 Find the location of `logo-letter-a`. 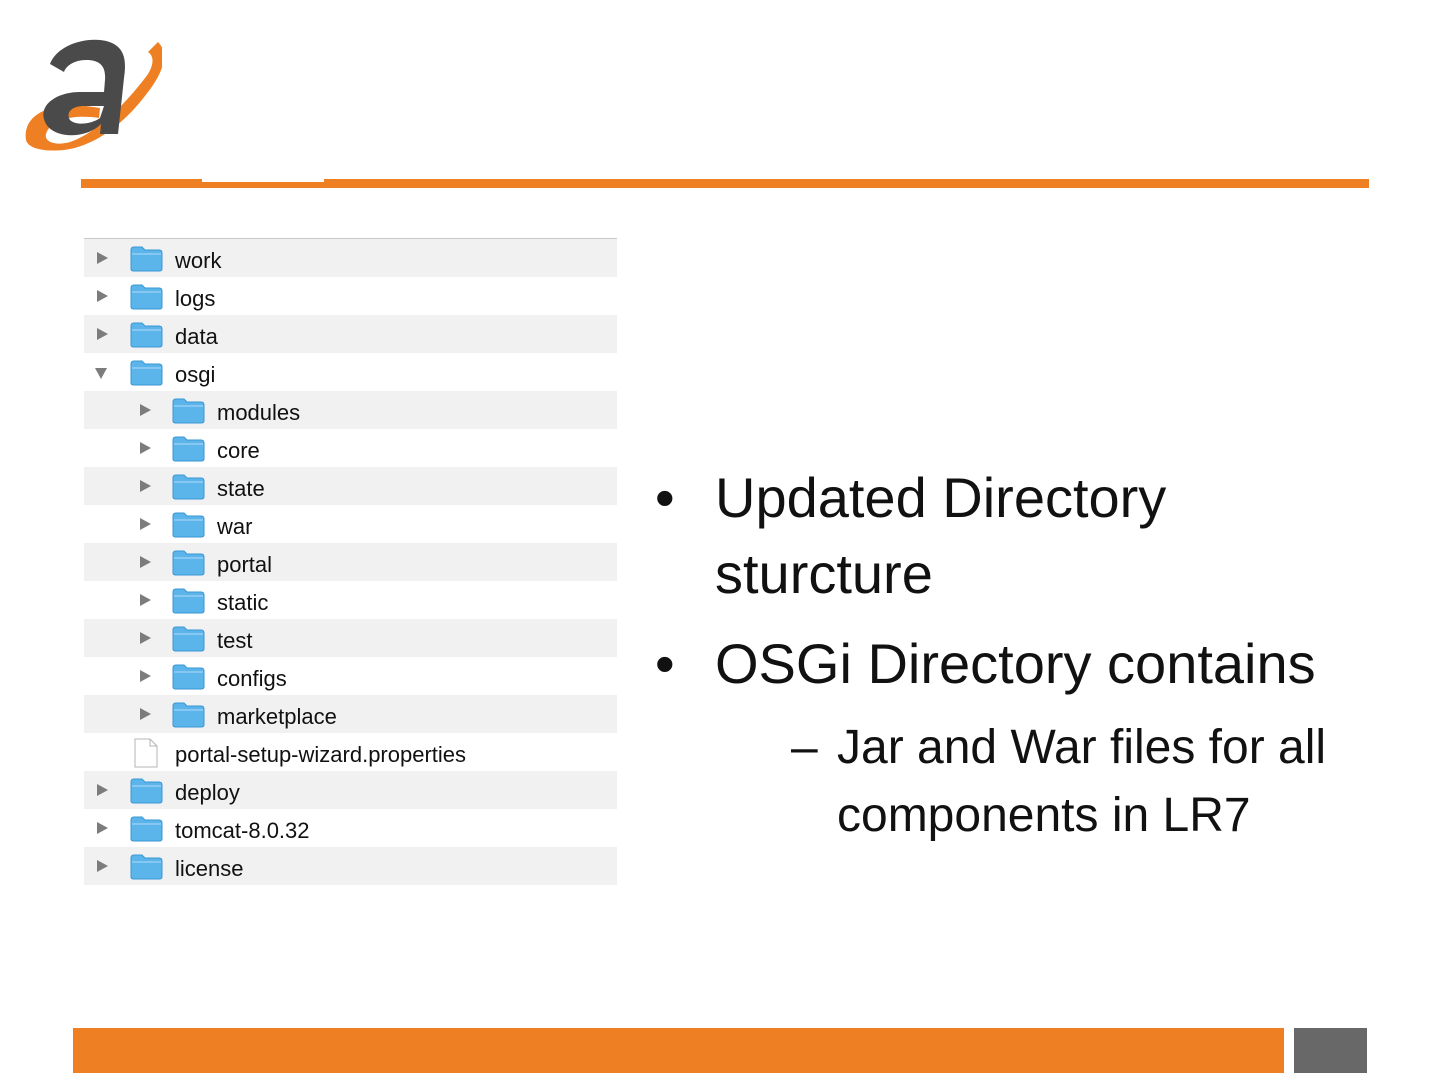

logo-letter-a is located at coordinates (84, 87).